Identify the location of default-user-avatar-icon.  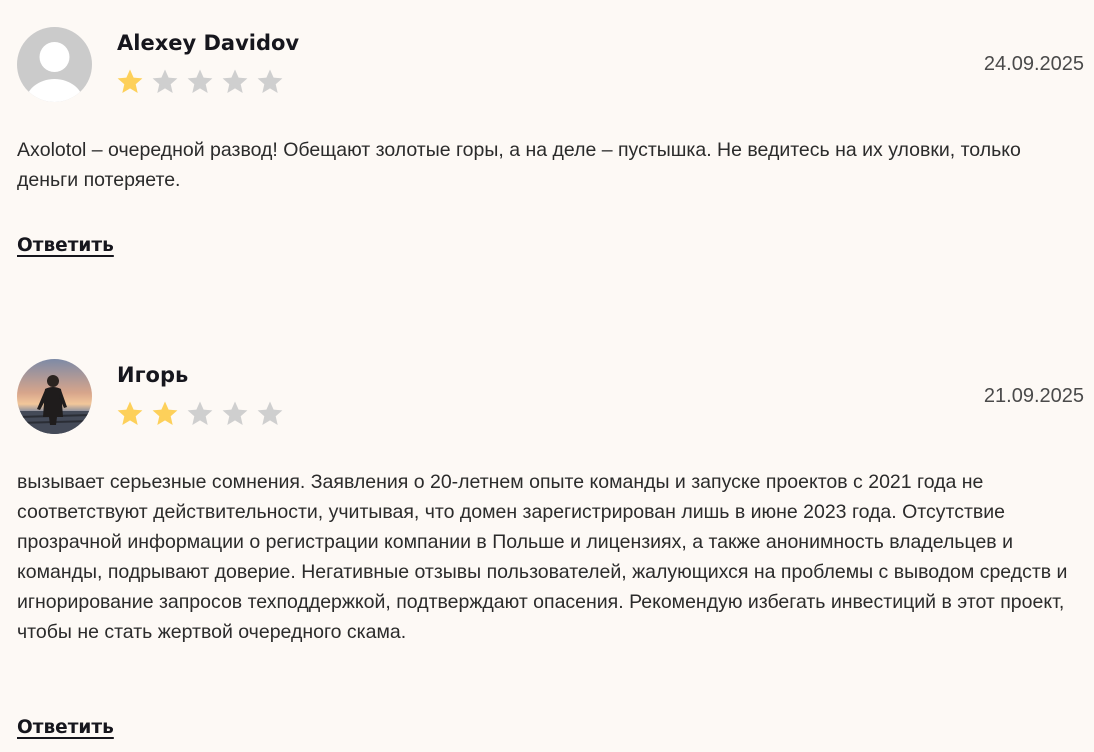
(54, 64).